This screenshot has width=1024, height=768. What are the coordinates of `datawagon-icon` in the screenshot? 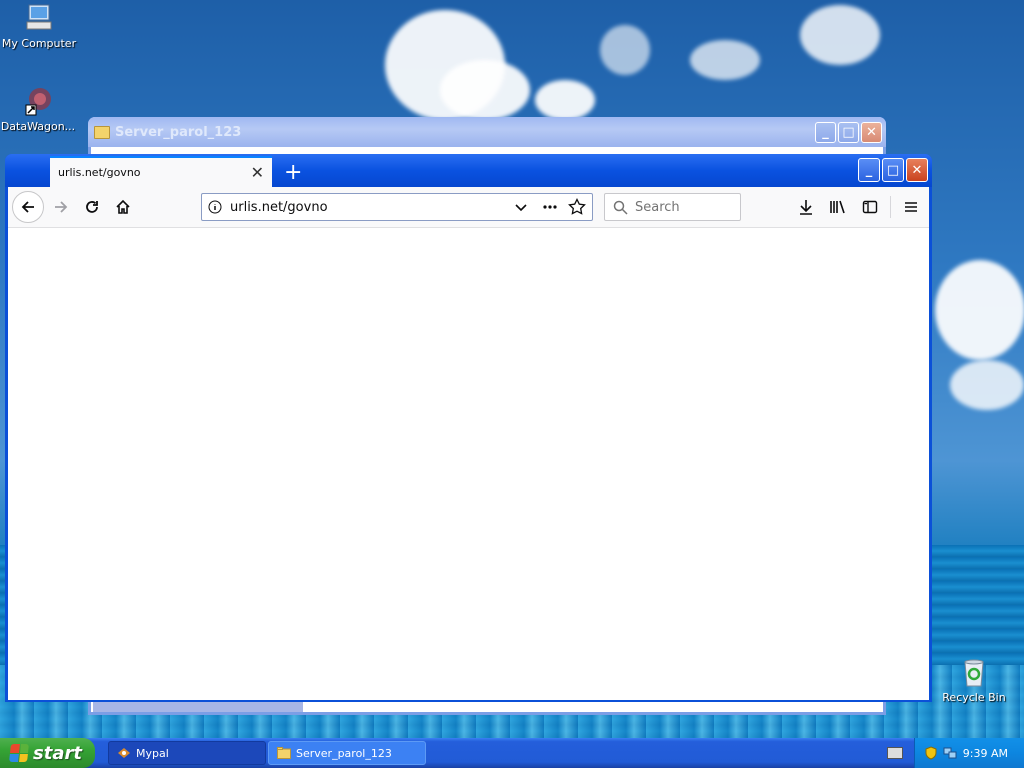 It's located at (38, 101).